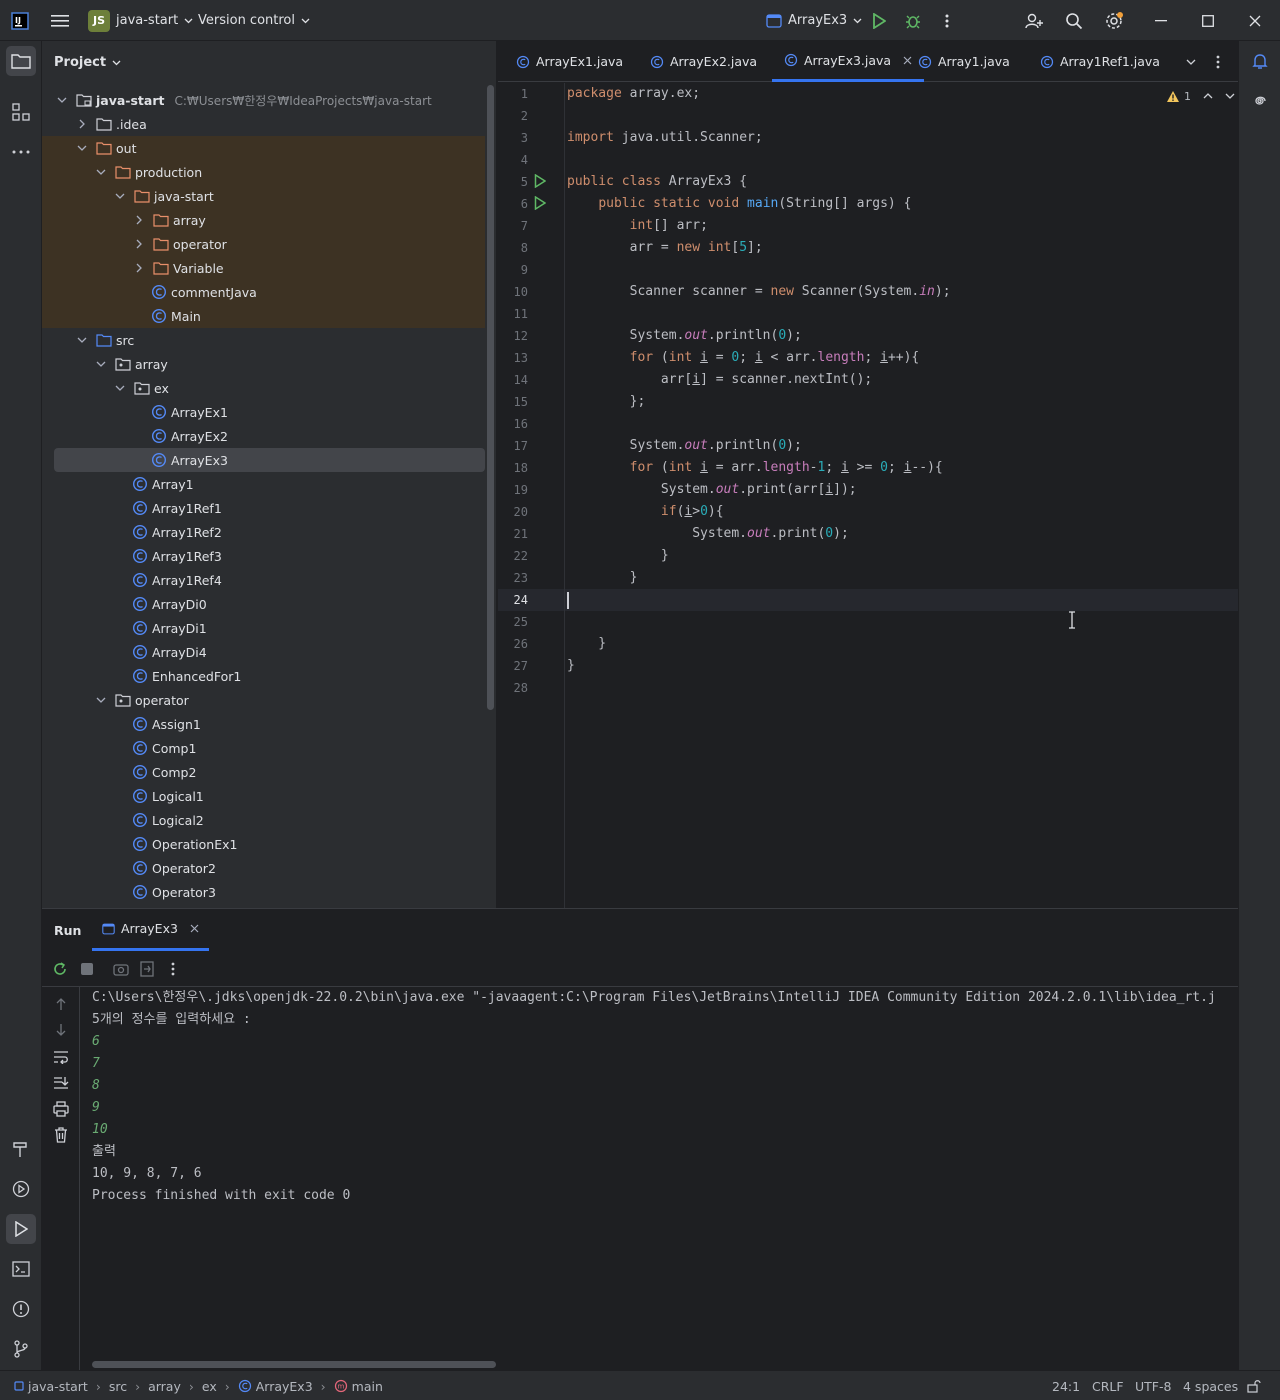 This screenshot has height=1400, width=1280. What do you see at coordinates (60, 969) in the screenshot?
I see `rerun-button` at bounding box center [60, 969].